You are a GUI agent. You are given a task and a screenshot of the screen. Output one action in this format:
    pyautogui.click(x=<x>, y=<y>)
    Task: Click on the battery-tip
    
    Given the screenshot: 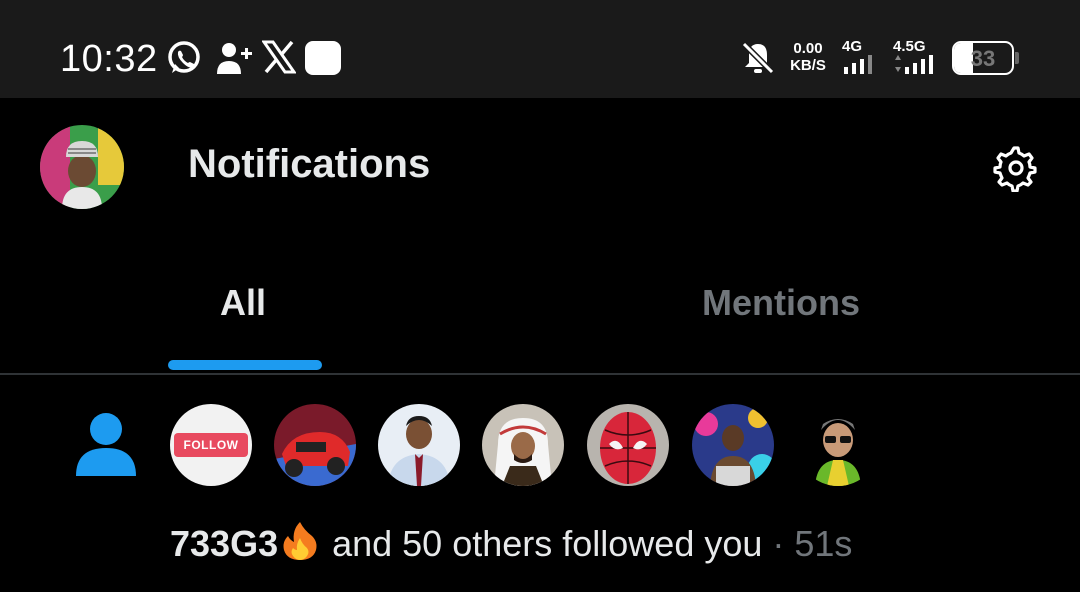 What is the action you would take?
    pyautogui.click(x=1017, y=58)
    